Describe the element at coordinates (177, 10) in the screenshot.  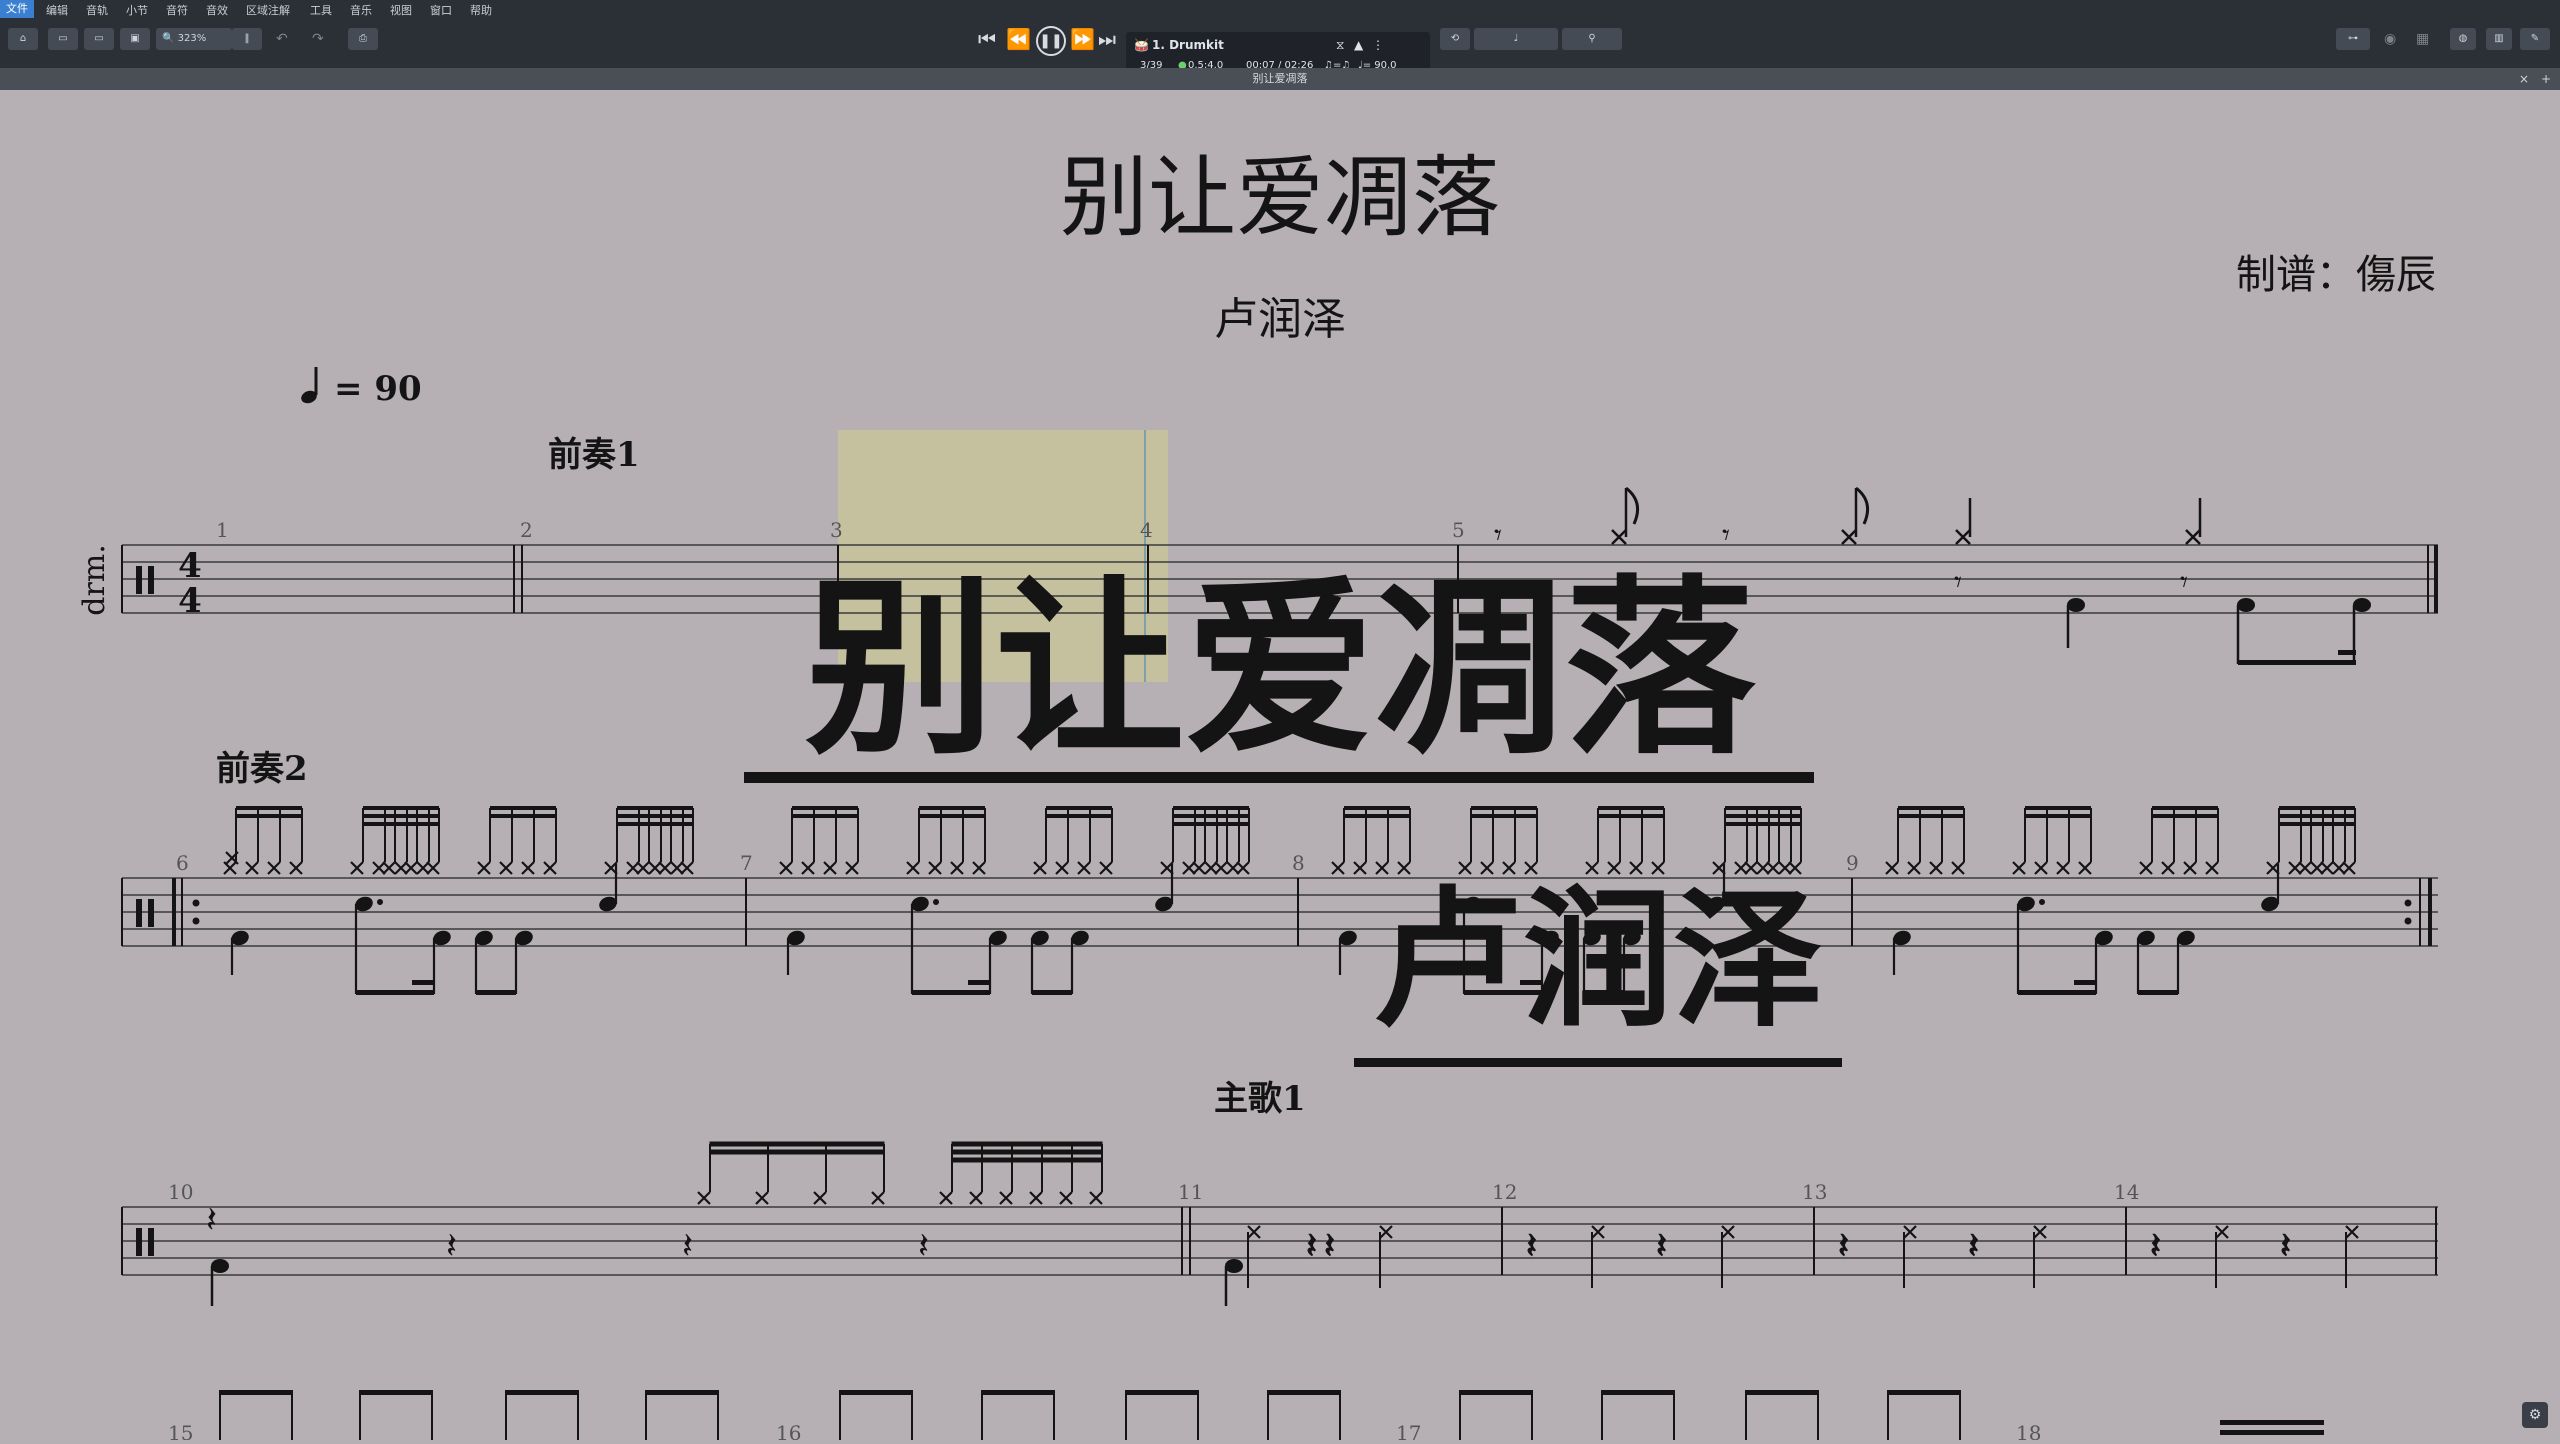
I see `menu-note: 音符` at that location.